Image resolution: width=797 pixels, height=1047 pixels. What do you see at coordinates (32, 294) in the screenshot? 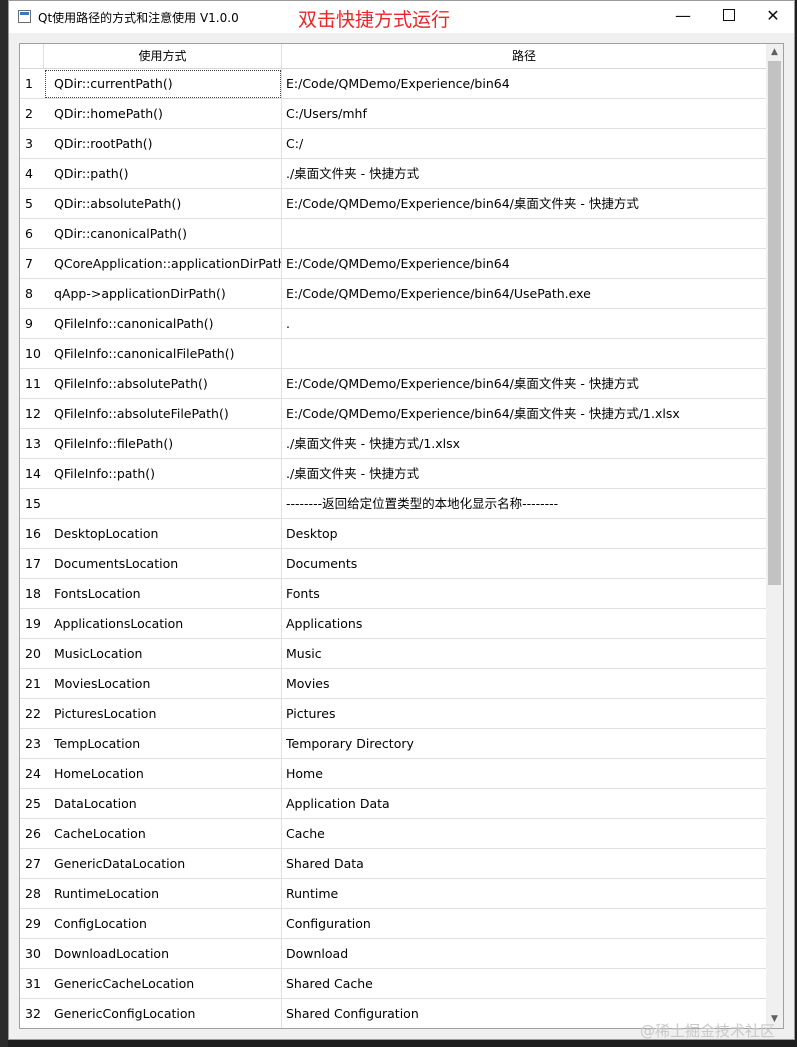
I see `row-number: 8` at bounding box center [32, 294].